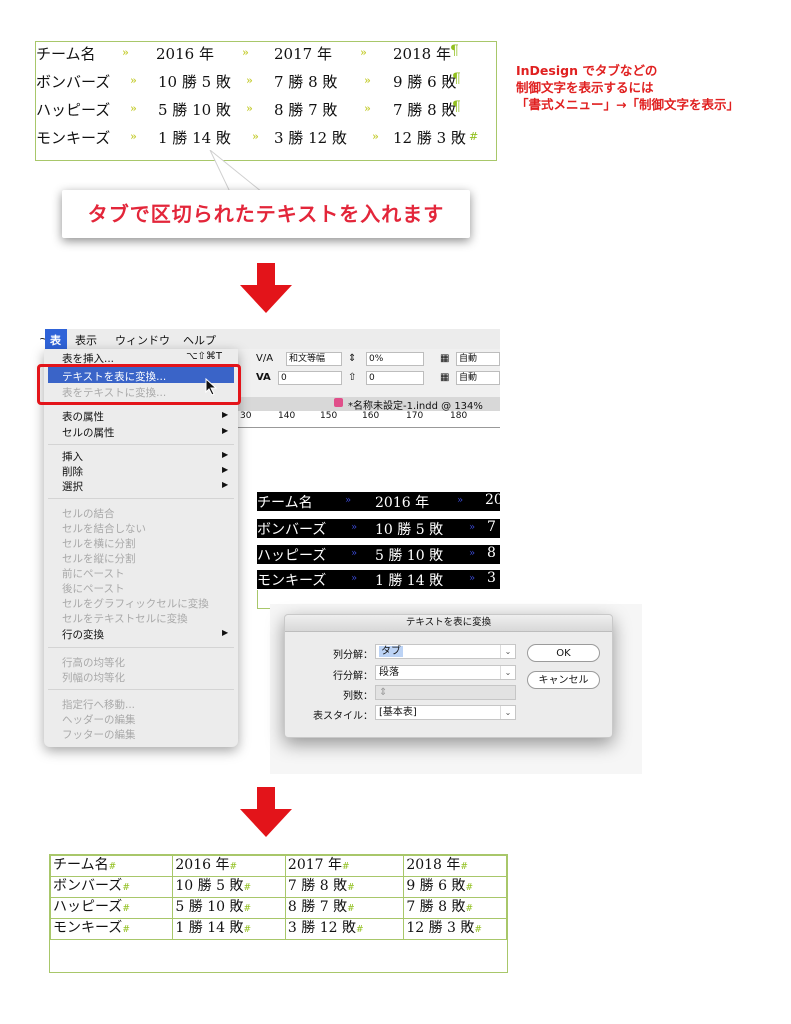 Image resolution: width=791 pixels, height=1024 pixels. Describe the element at coordinates (459, 416) in the screenshot. I see `ruler-tick: 180` at that location.